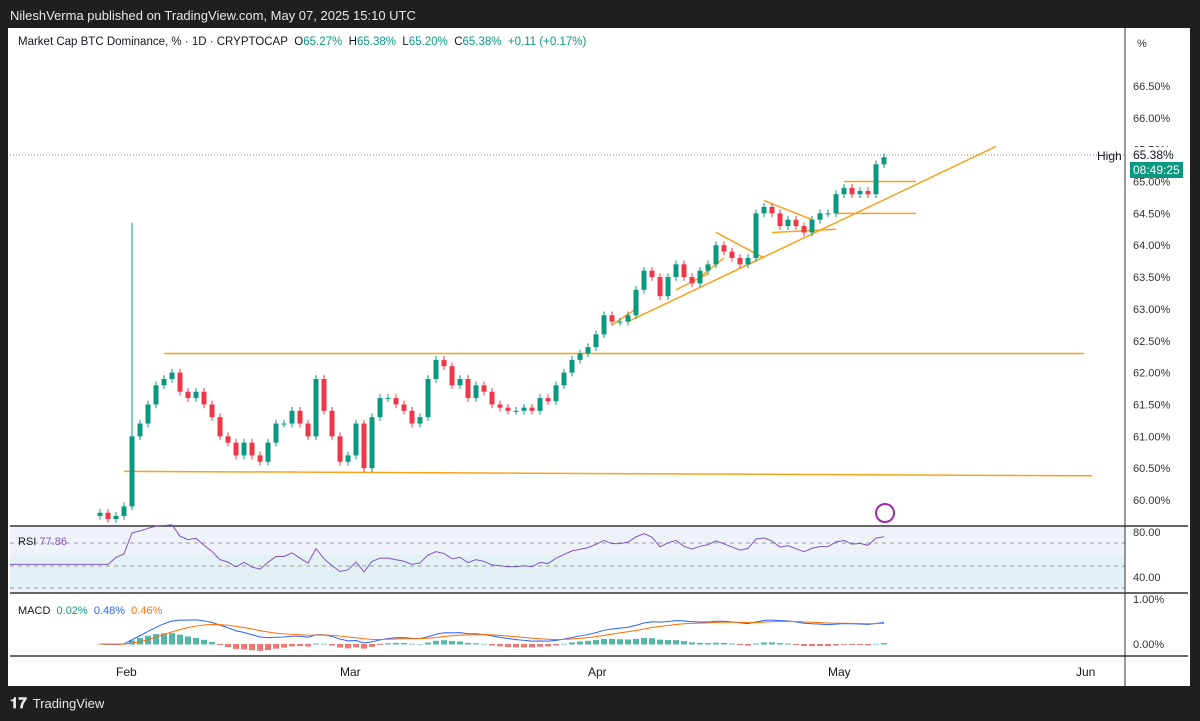 The image size is (1200, 721). Describe the element at coordinates (885, 513) in the screenshot. I see `event-flash-icon` at that location.